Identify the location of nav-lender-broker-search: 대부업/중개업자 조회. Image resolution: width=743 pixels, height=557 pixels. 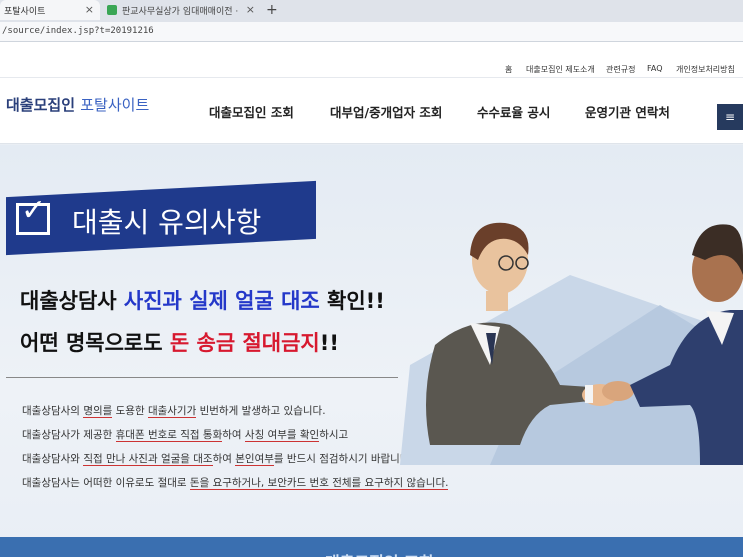
(386, 111).